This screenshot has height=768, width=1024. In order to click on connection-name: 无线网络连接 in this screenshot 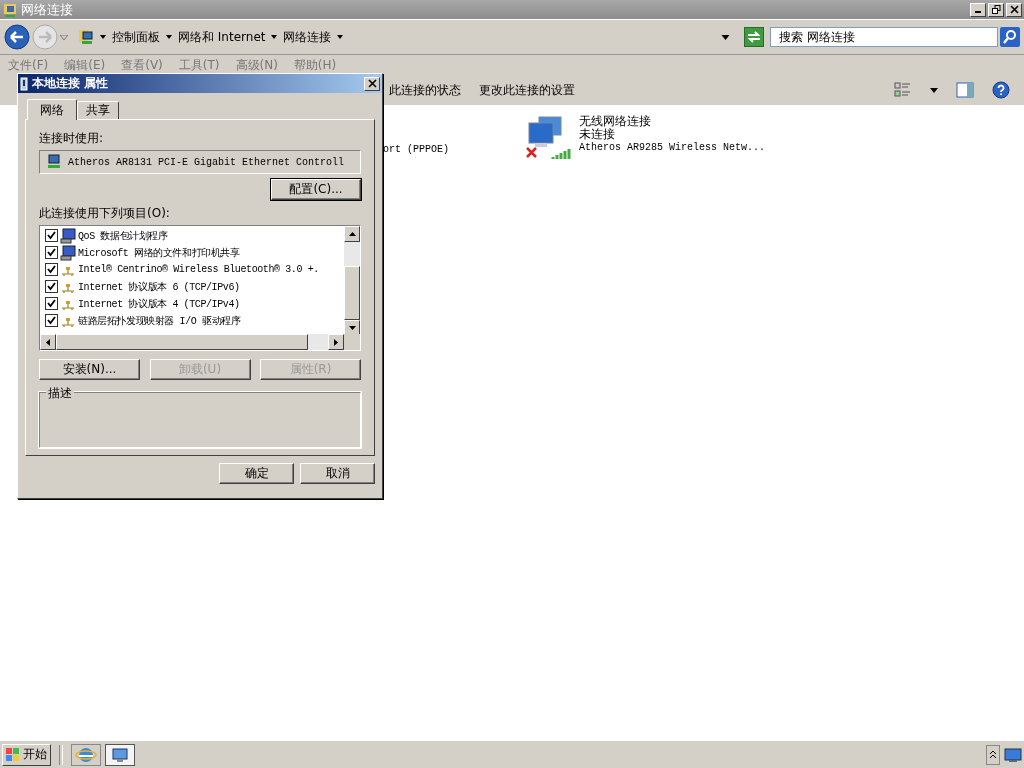, I will do `click(615, 121)`.